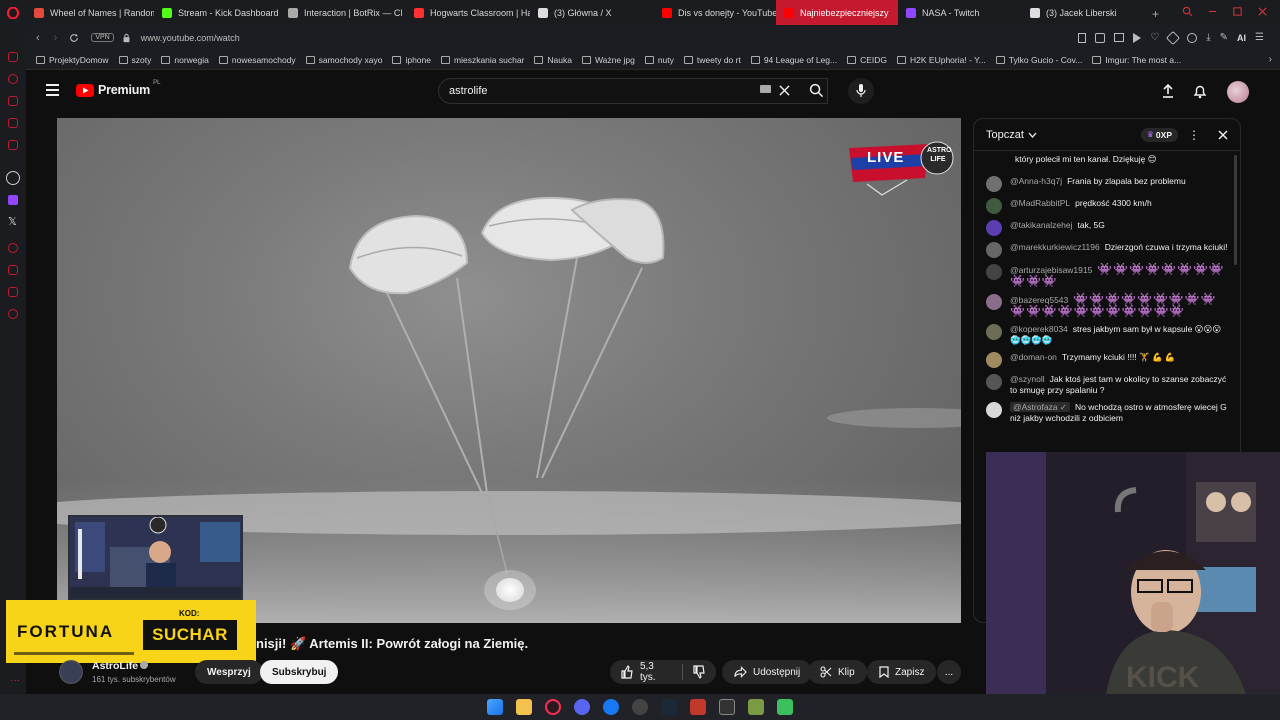 The height and width of the screenshot is (720, 1280). Describe the element at coordinates (1040, 407) in the screenshot. I see `chat-author: @Astrofaza ✓` at that location.